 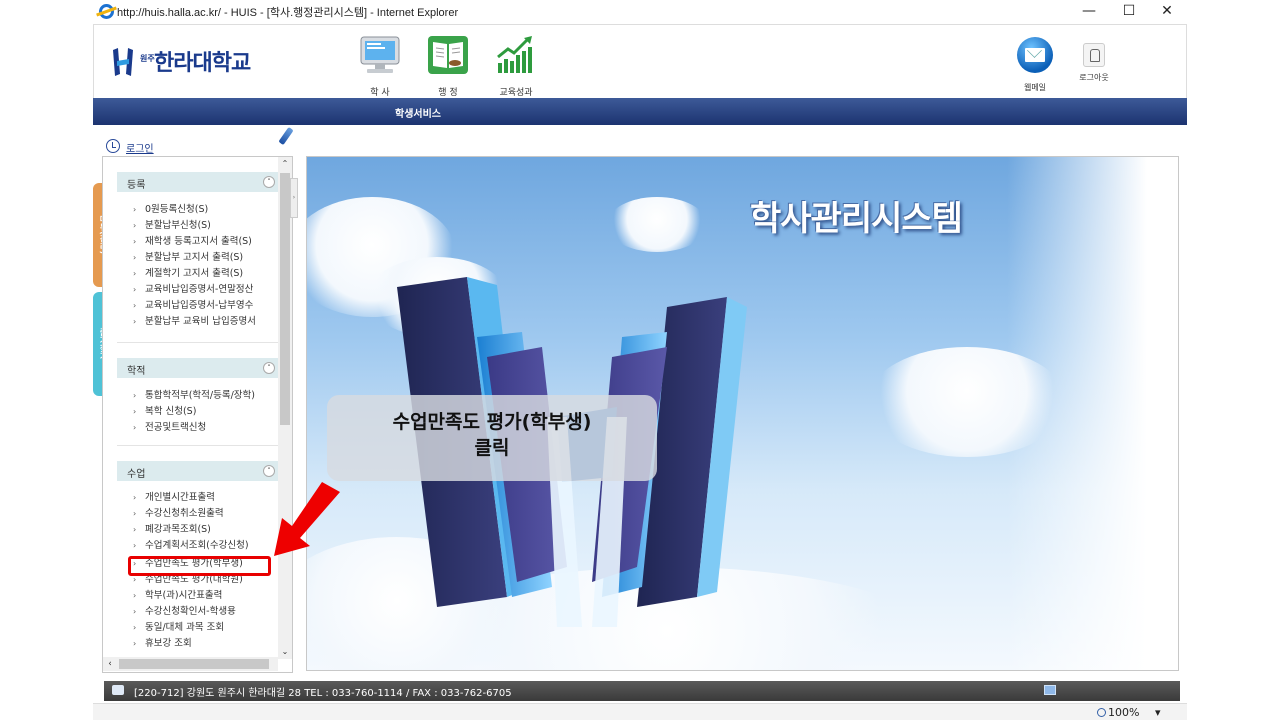 I want to click on login-link: 로그인, so click(x=140, y=147).